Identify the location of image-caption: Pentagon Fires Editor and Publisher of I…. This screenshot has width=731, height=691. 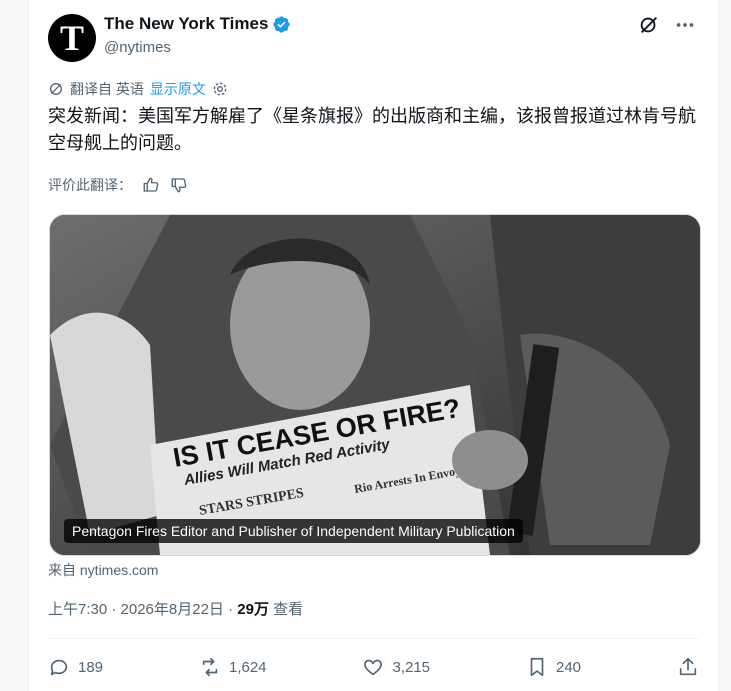
(293, 531).